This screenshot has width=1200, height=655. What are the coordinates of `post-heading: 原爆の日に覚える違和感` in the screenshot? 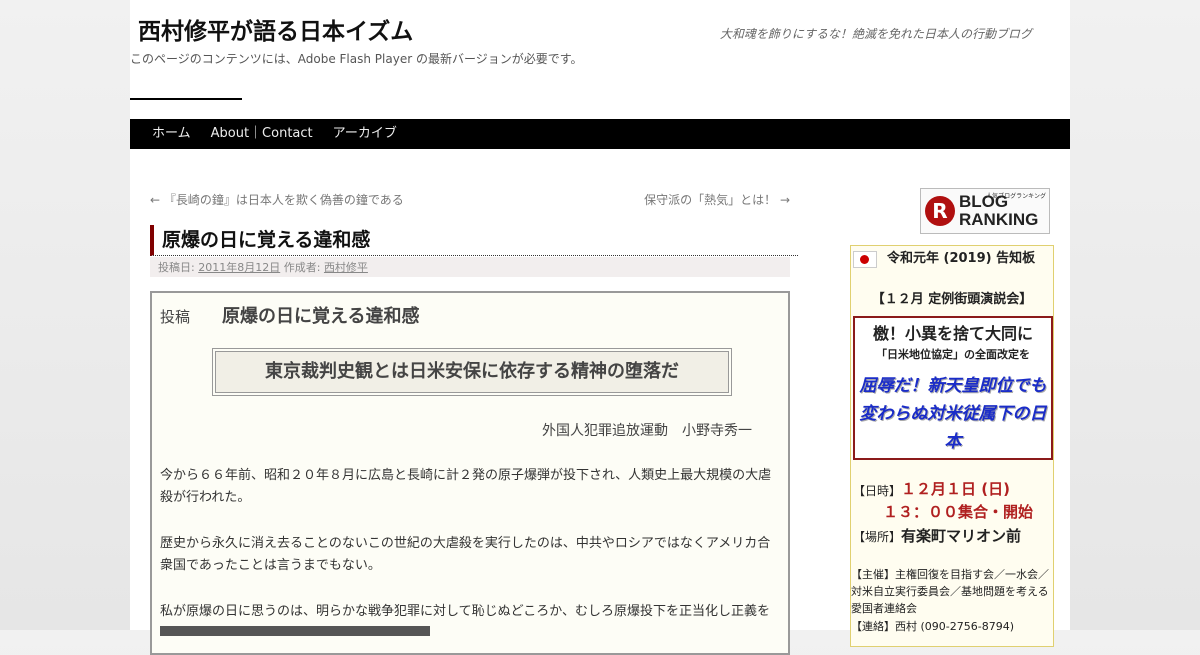 It's located at (321, 316).